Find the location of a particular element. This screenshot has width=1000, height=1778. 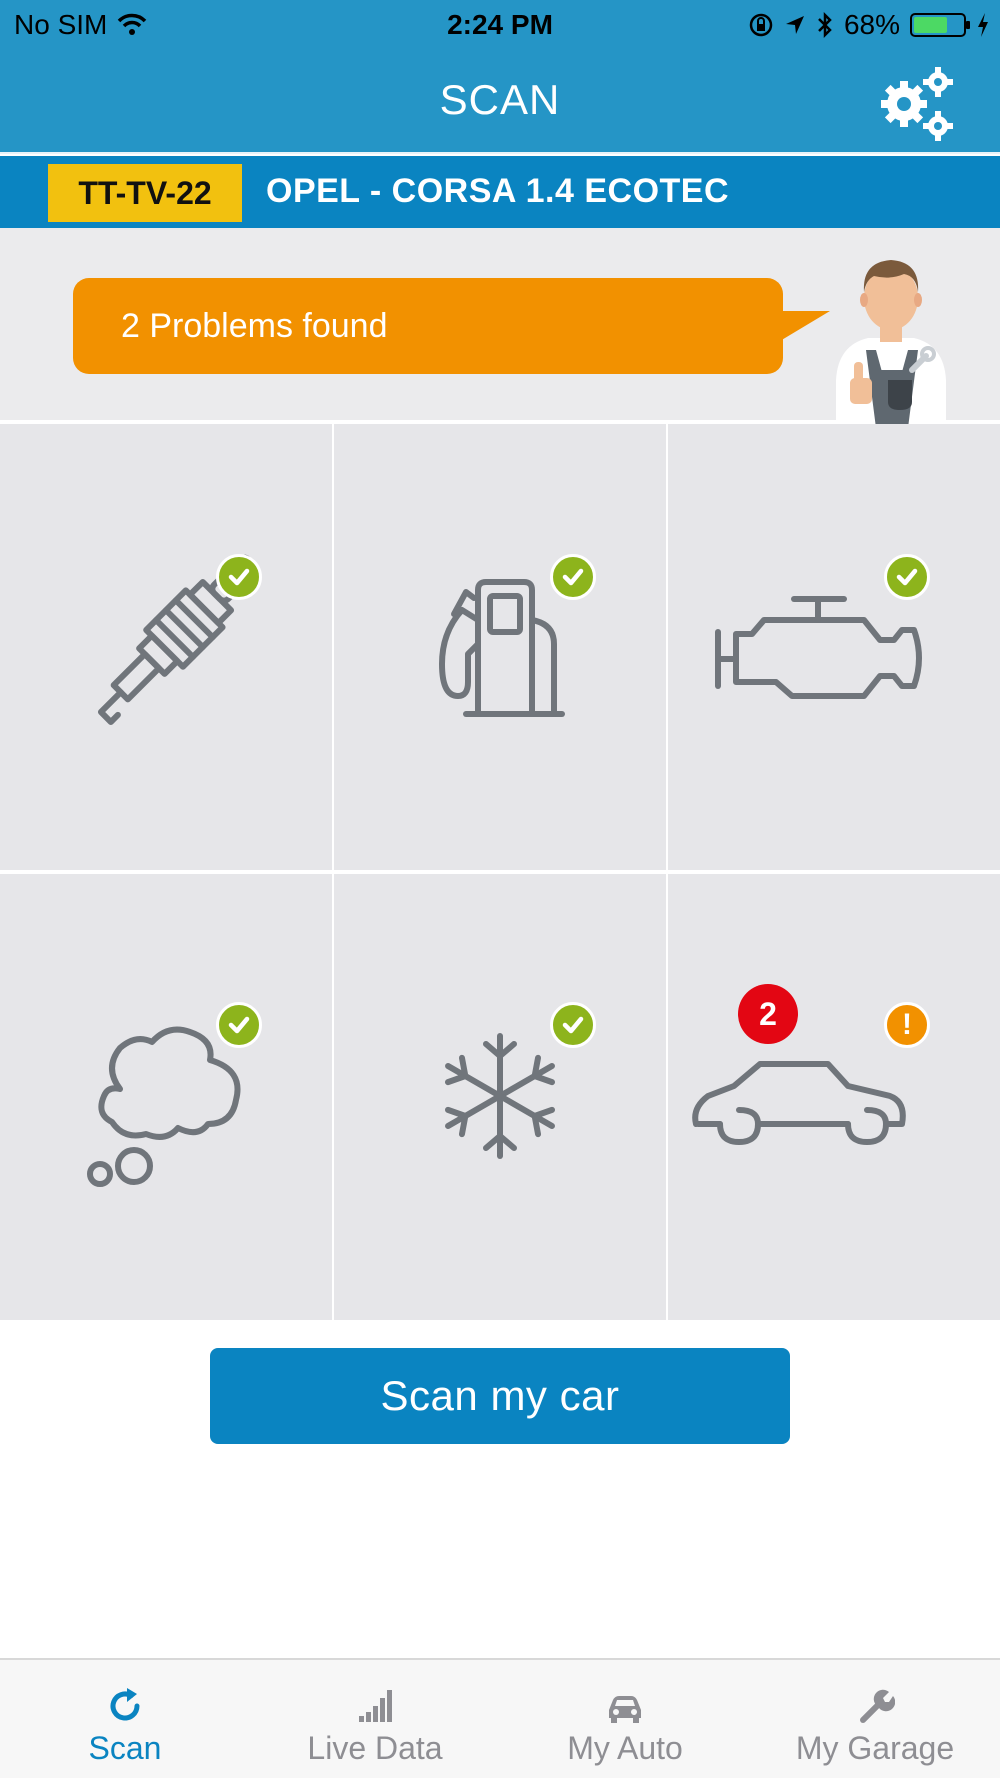

mechanic-avatar-icon is located at coordinates (891, 344).